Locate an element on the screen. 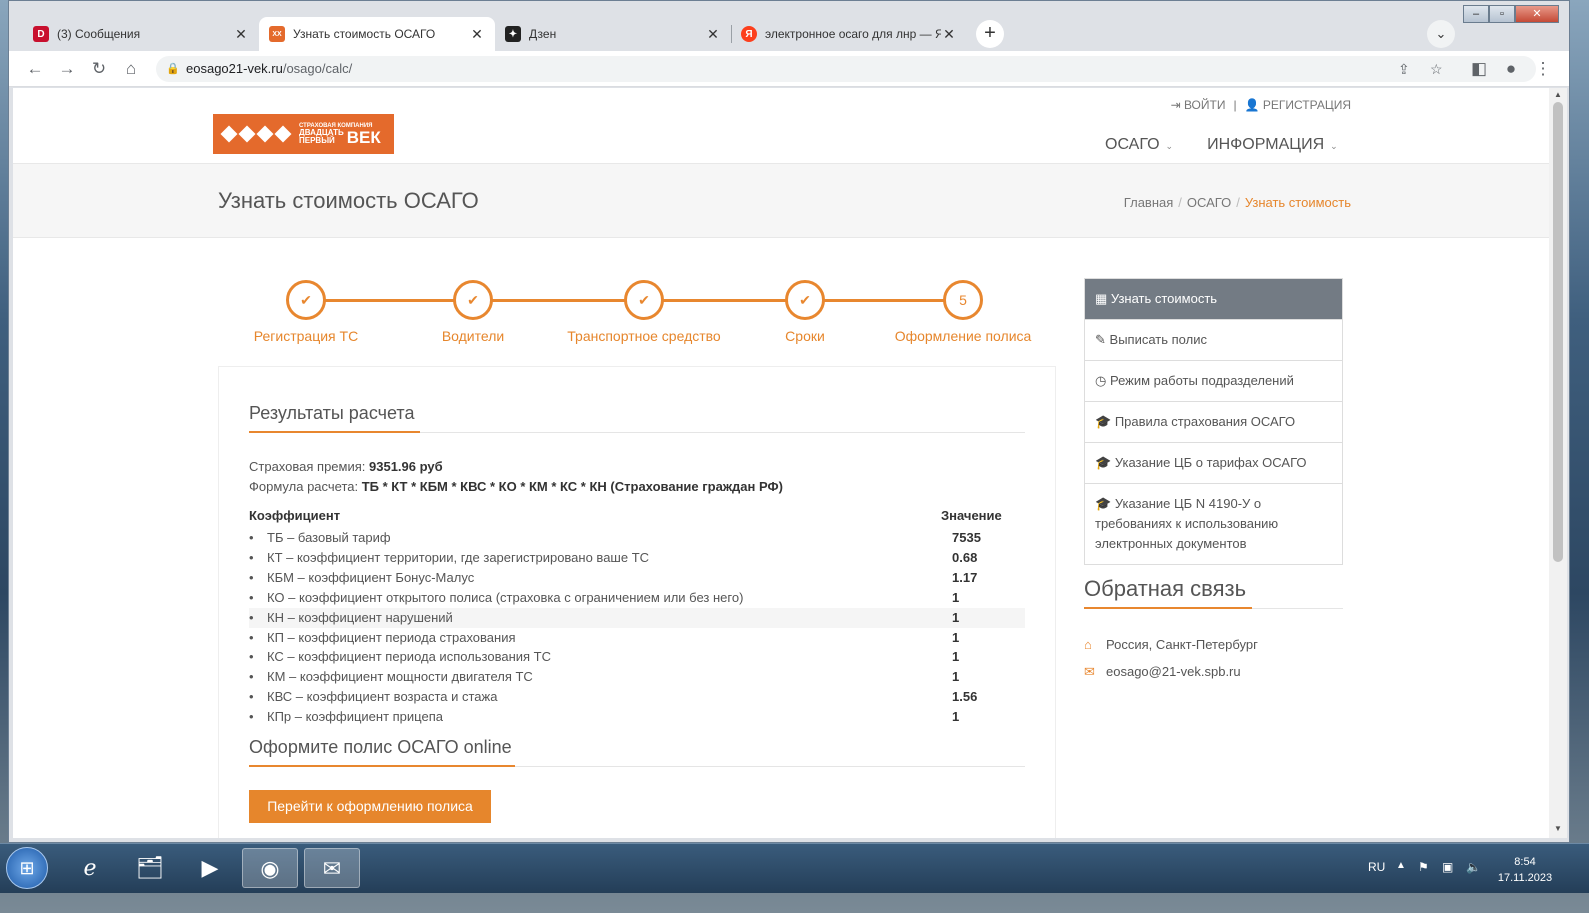  user-plus-icon: 👤 is located at coordinates (1253, 105).